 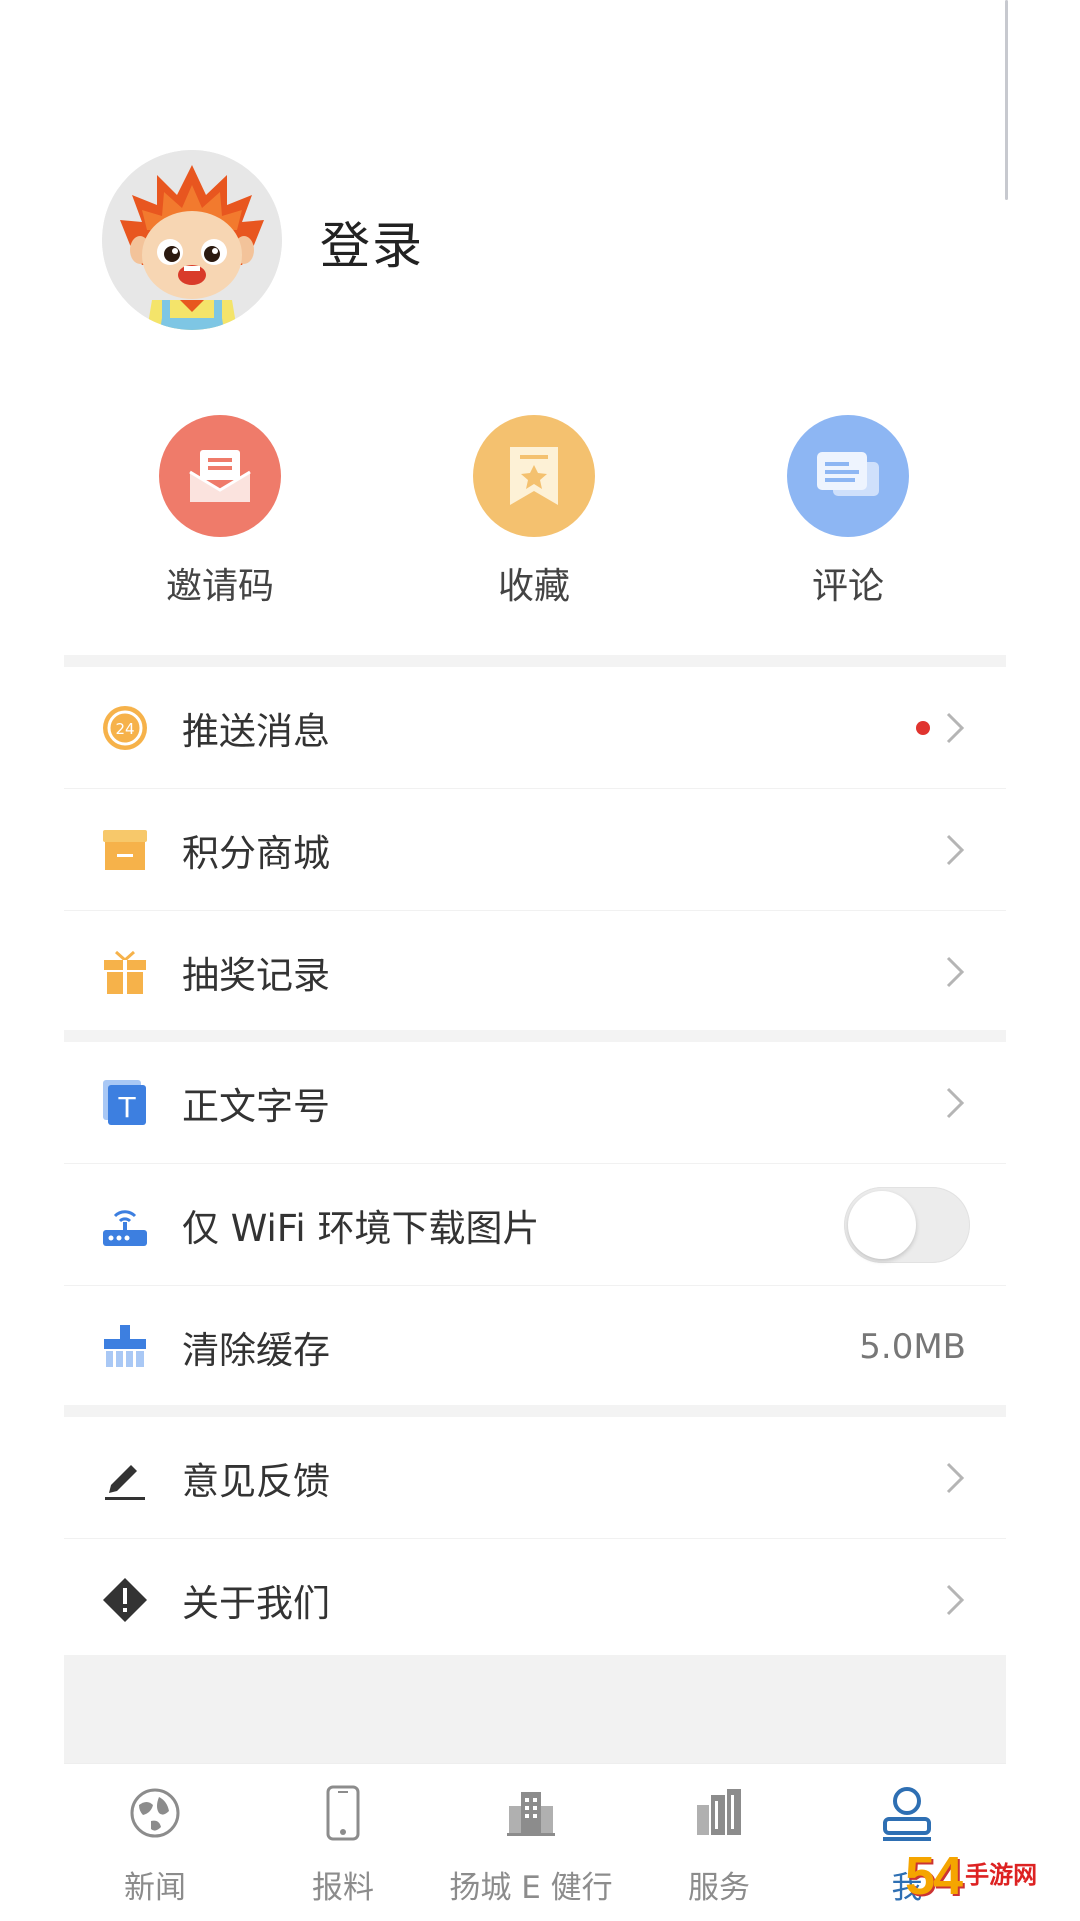 What do you see at coordinates (535, 1103) in the screenshot?
I see `font-size-item: T 正文字号` at bounding box center [535, 1103].